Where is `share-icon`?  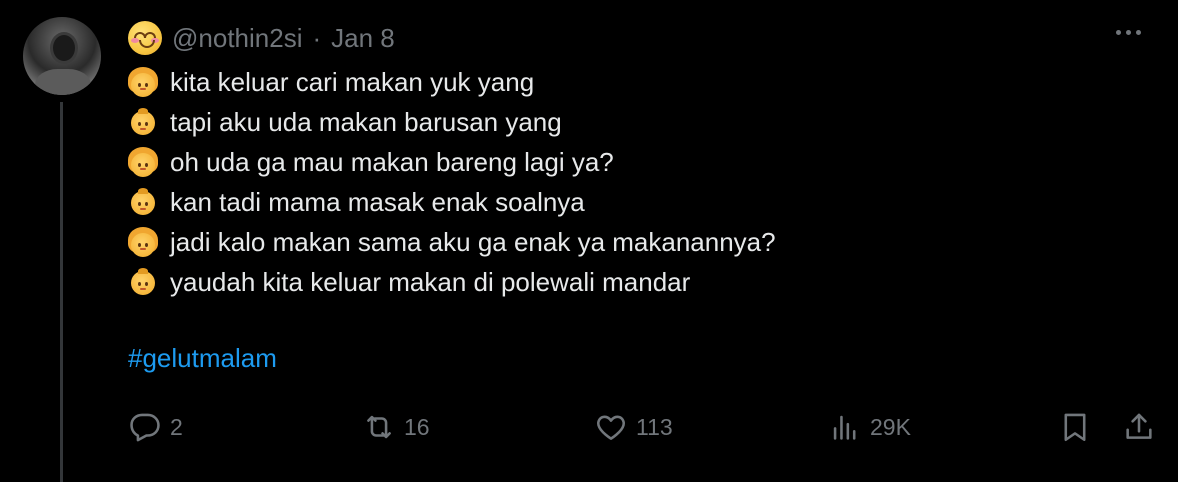
share-icon is located at coordinates (1139, 427).